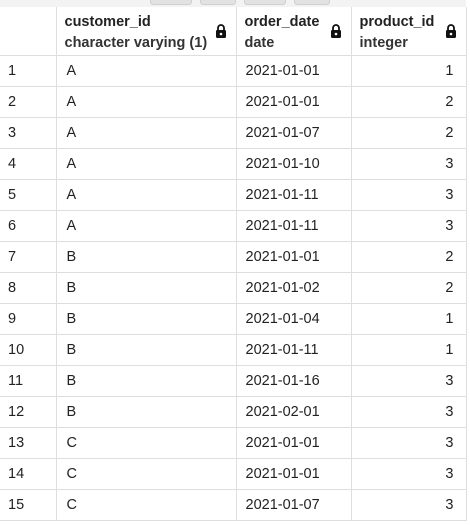 Image resolution: width=470 pixels, height=525 pixels. What do you see at coordinates (28, 31) in the screenshot?
I see `row-number-header` at bounding box center [28, 31].